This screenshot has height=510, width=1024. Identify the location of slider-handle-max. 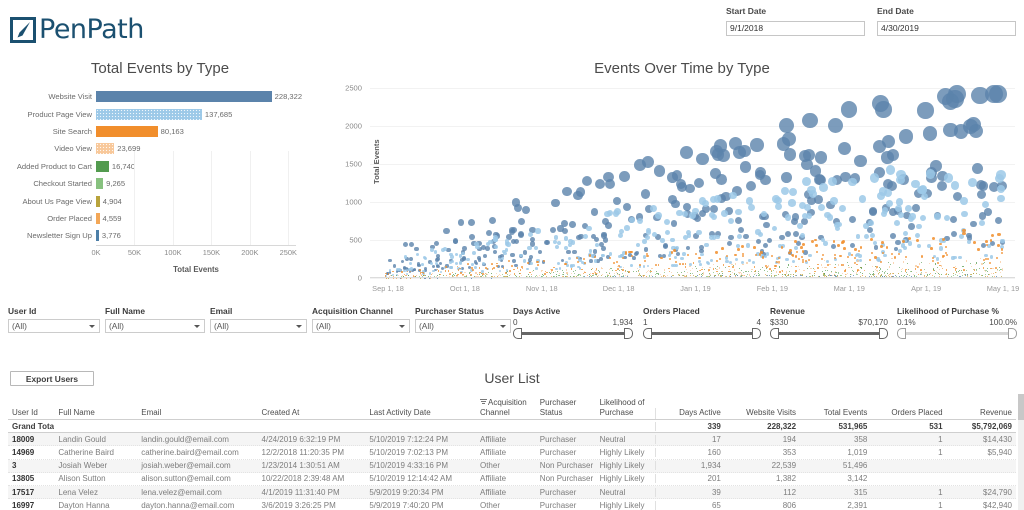
(883, 333).